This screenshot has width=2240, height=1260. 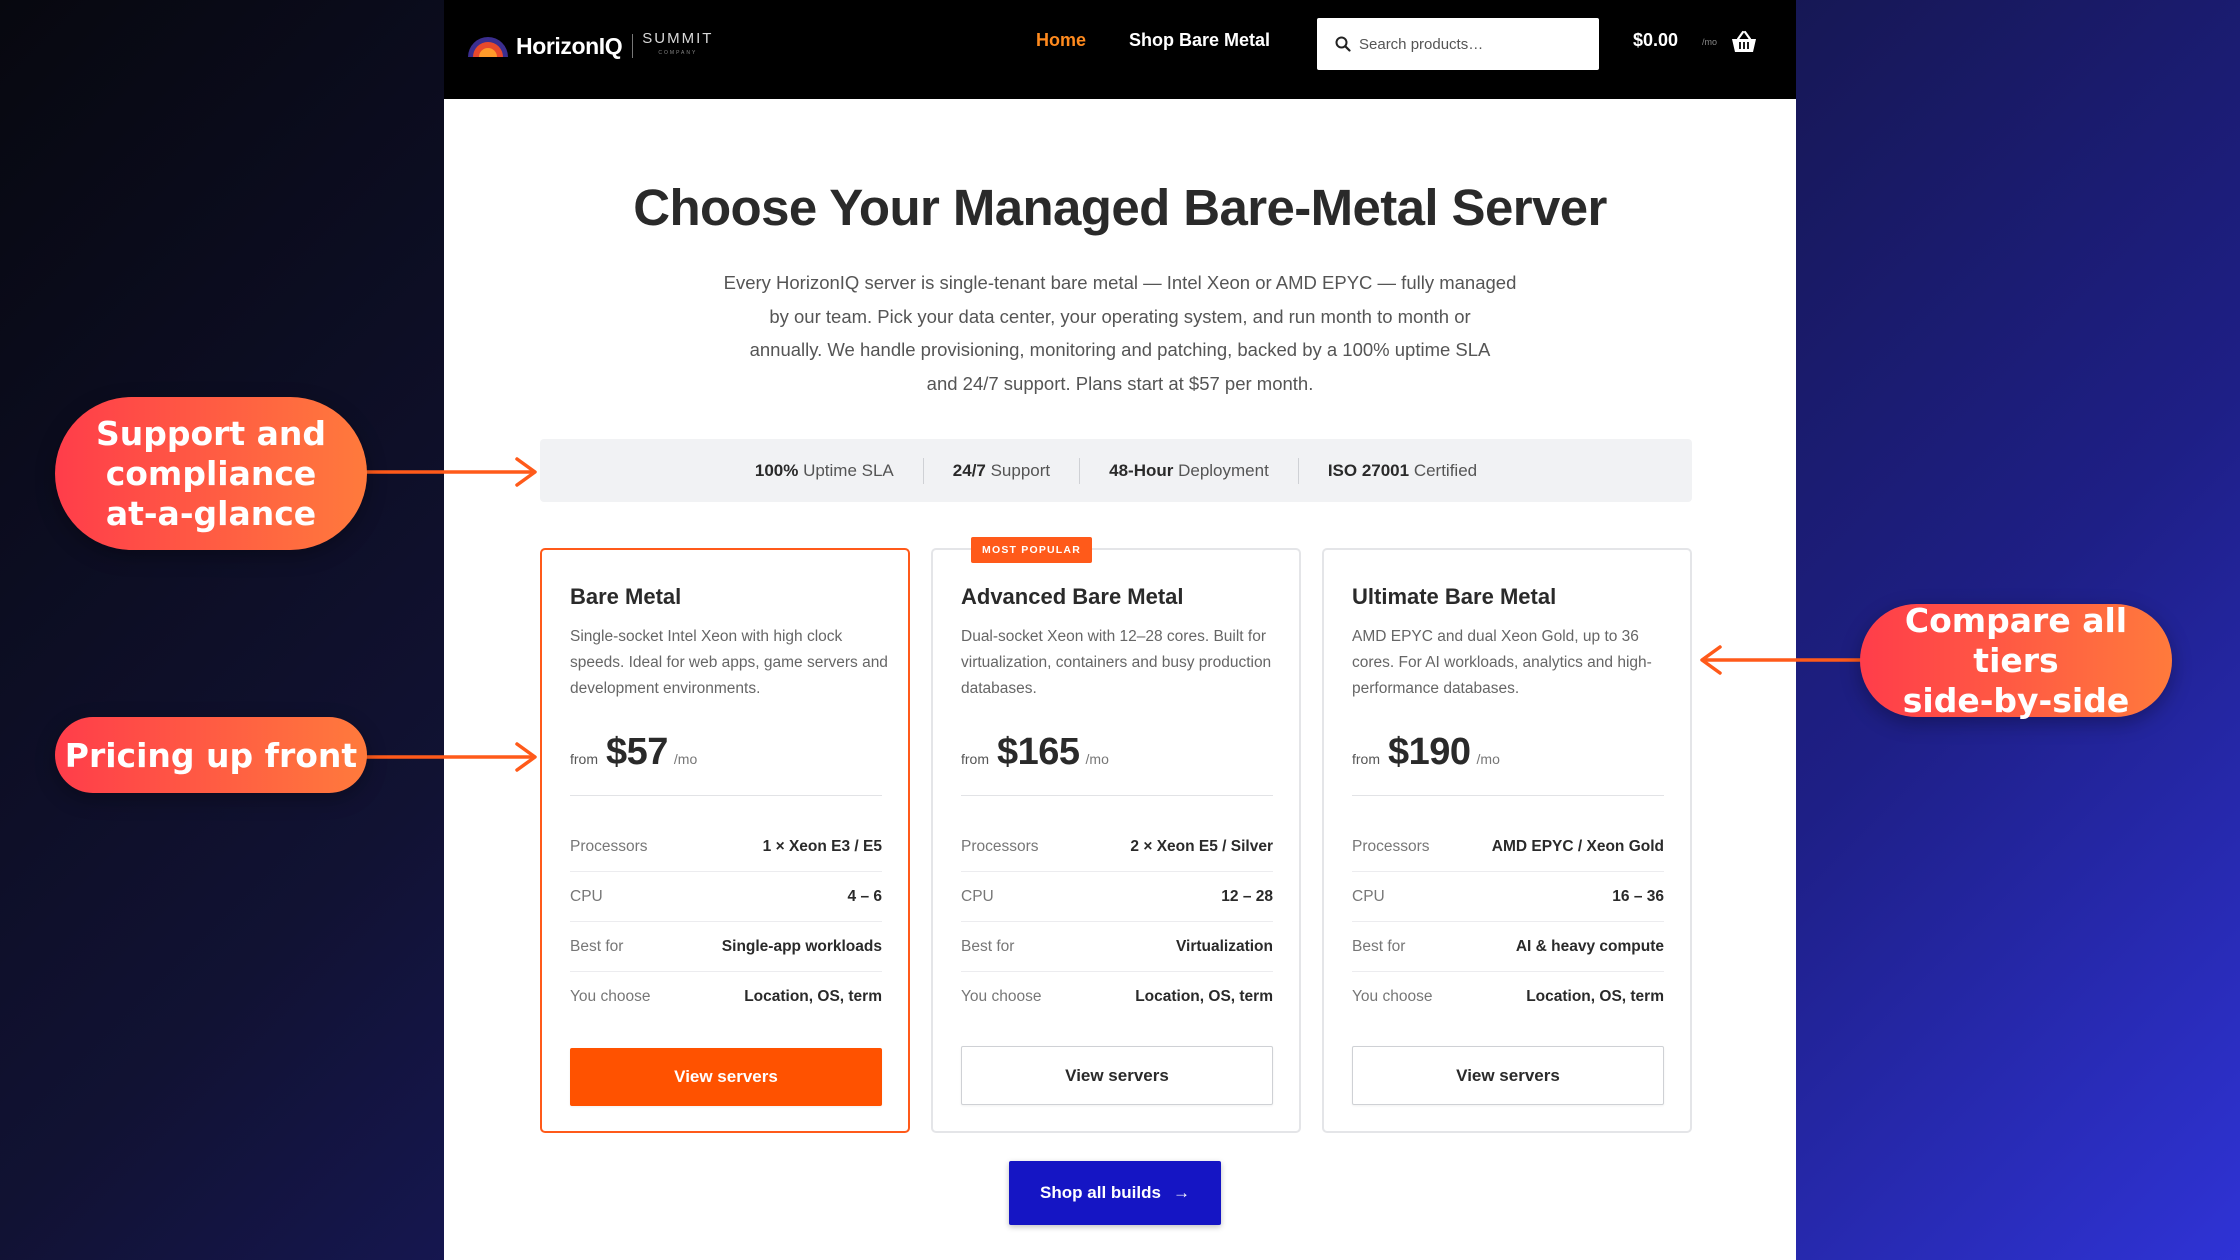 What do you see at coordinates (1201, 846) in the screenshot?
I see `spec-value: 2 × Xeon E5 / Silver` at bounding box center [1201, 846].